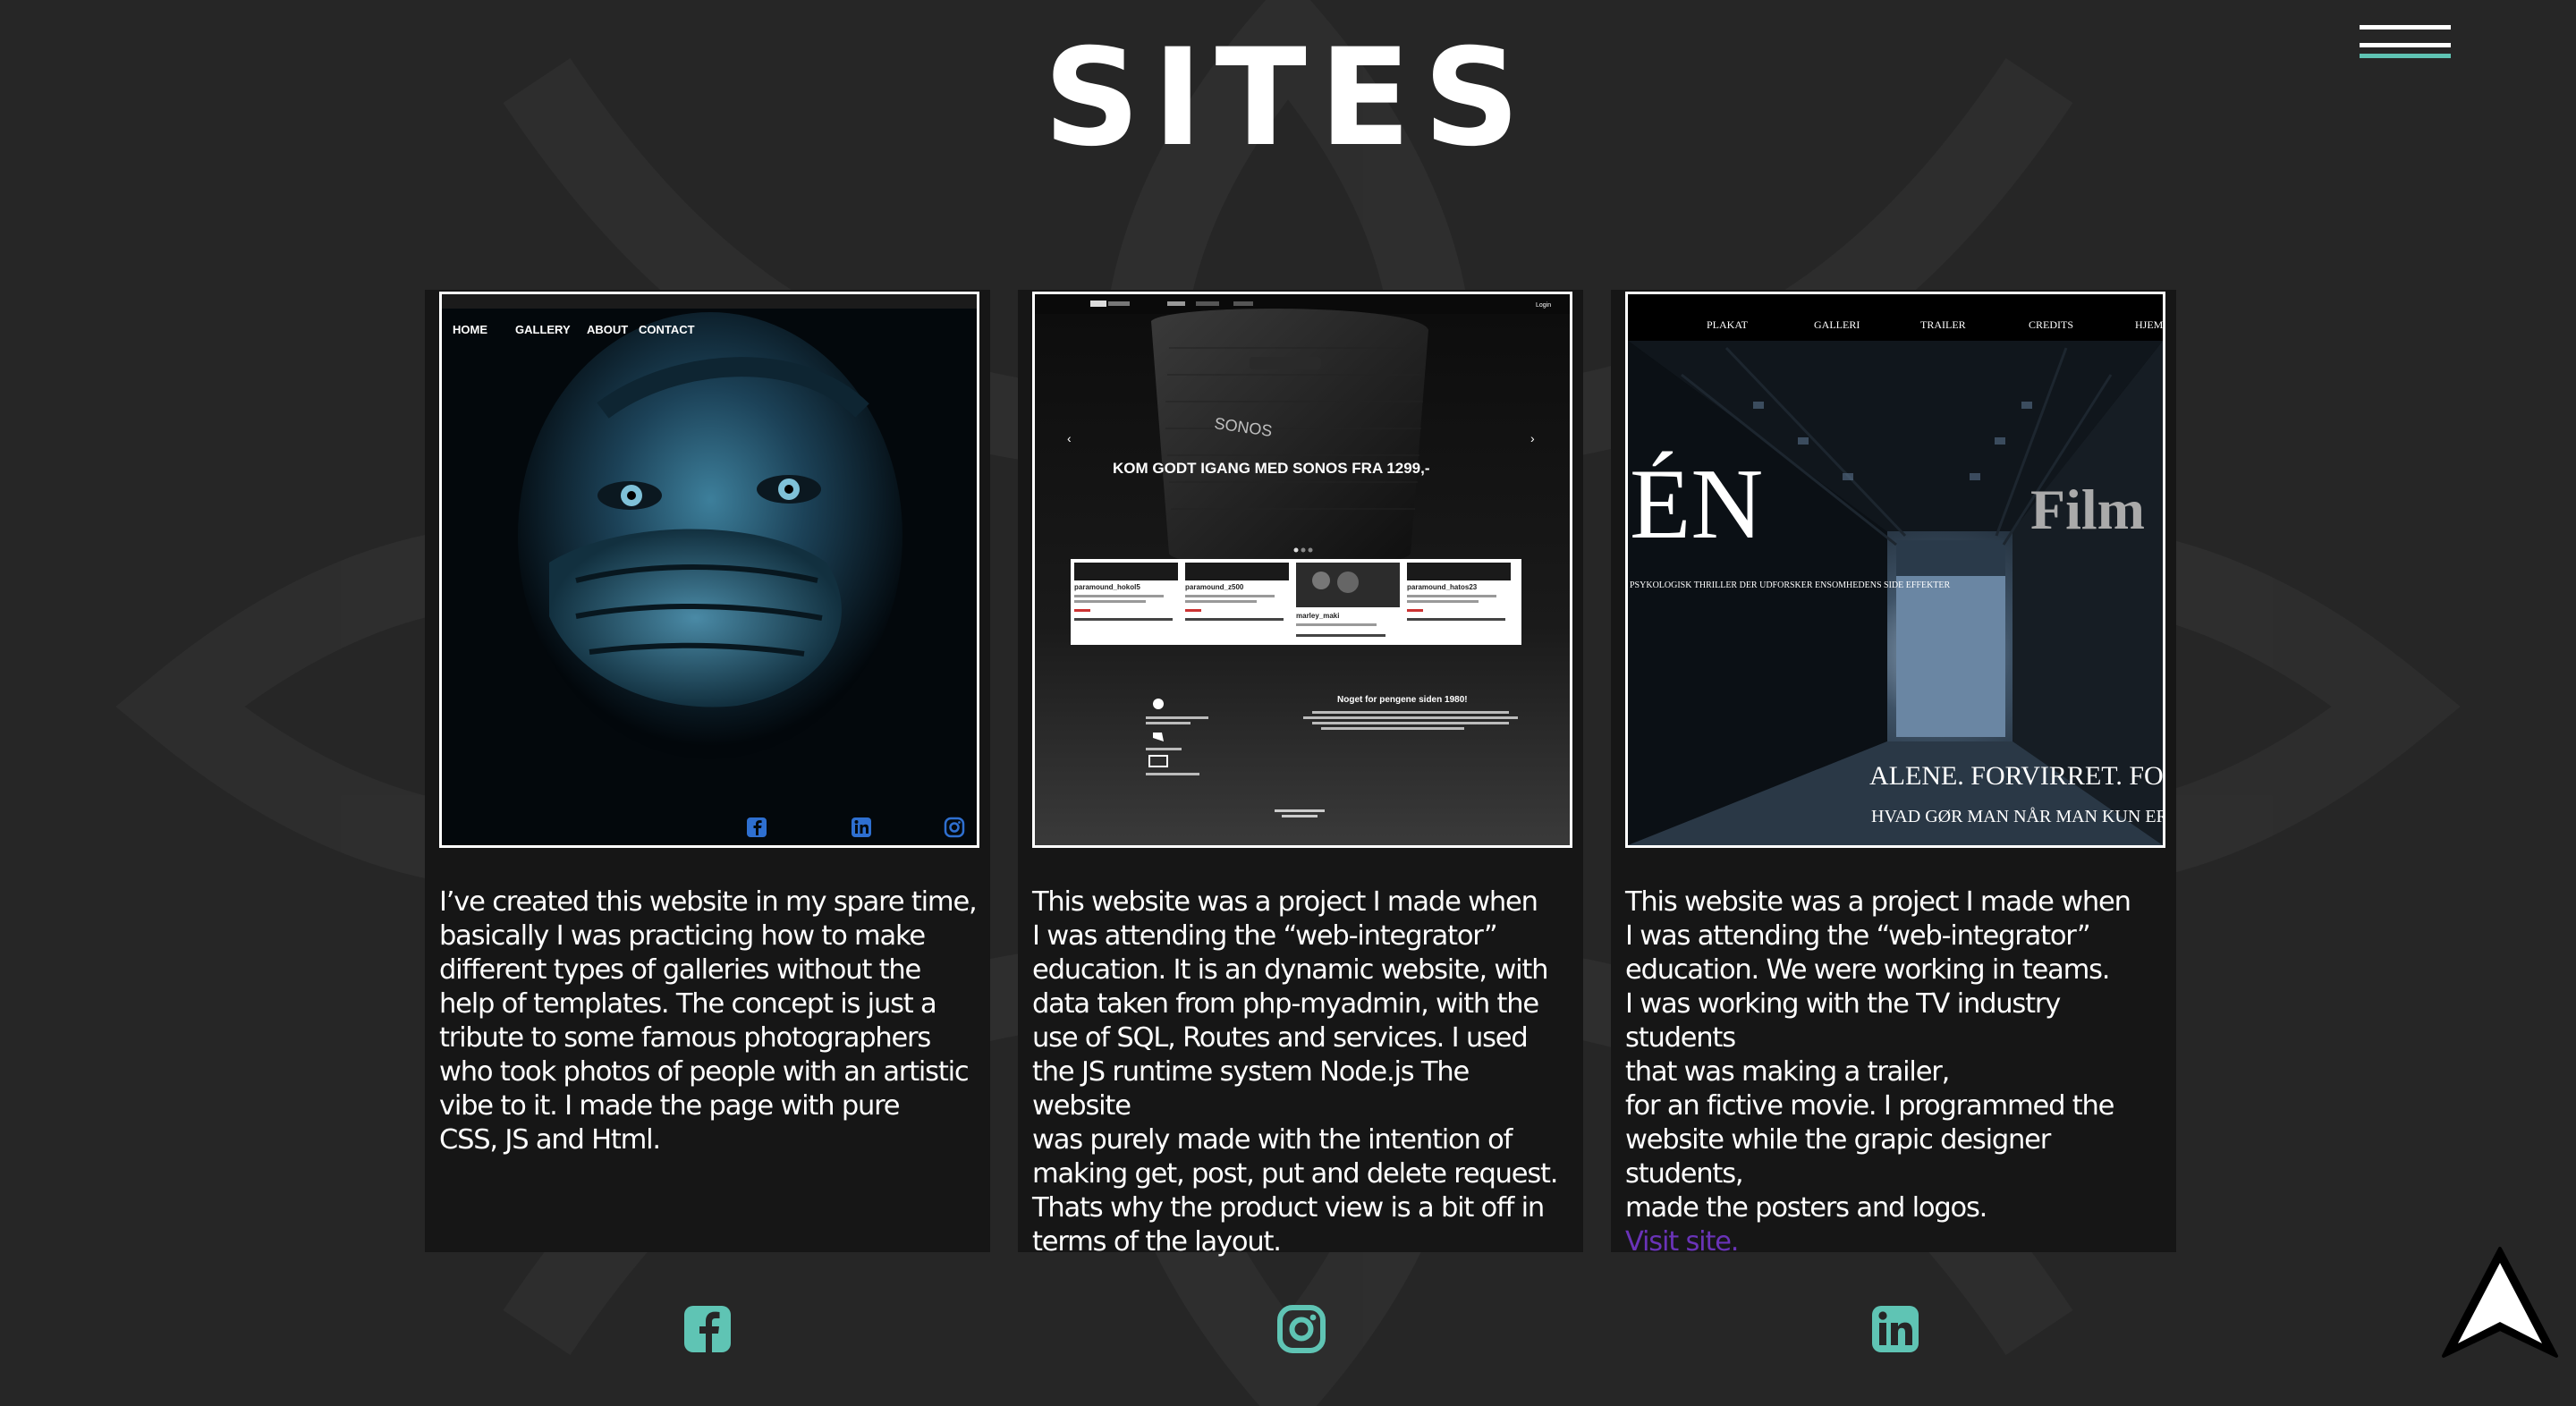  What do you see at coordinates (1402, 700) in the screenshot?
I see `sonos-tagline: Noget for pengene siden 1980!` at bounding box center [1402, 700].